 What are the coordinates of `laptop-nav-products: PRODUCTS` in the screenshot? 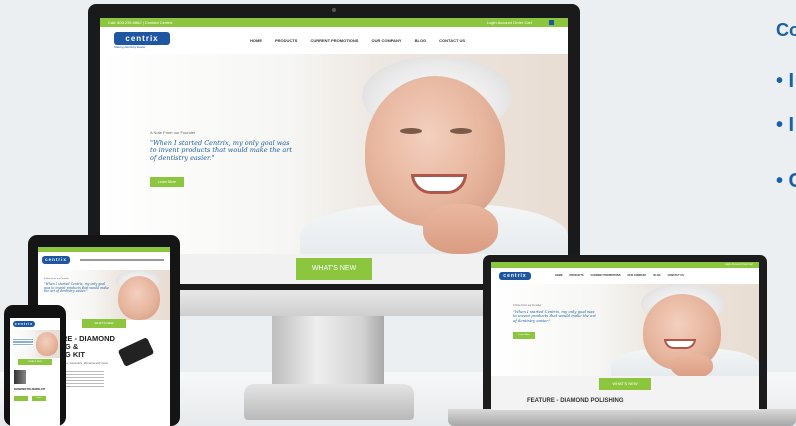 It's located at (577, 275).